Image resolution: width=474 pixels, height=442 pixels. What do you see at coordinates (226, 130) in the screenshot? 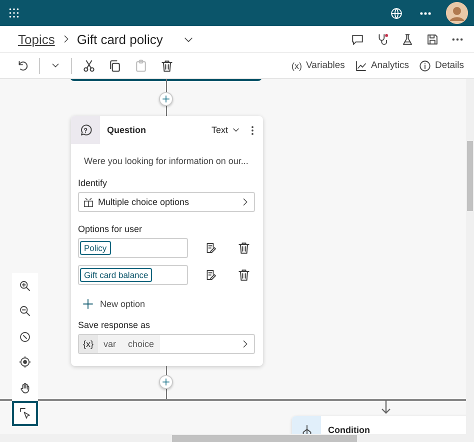
I see `type-dropdown: Text` at bounding box center [226, 130].